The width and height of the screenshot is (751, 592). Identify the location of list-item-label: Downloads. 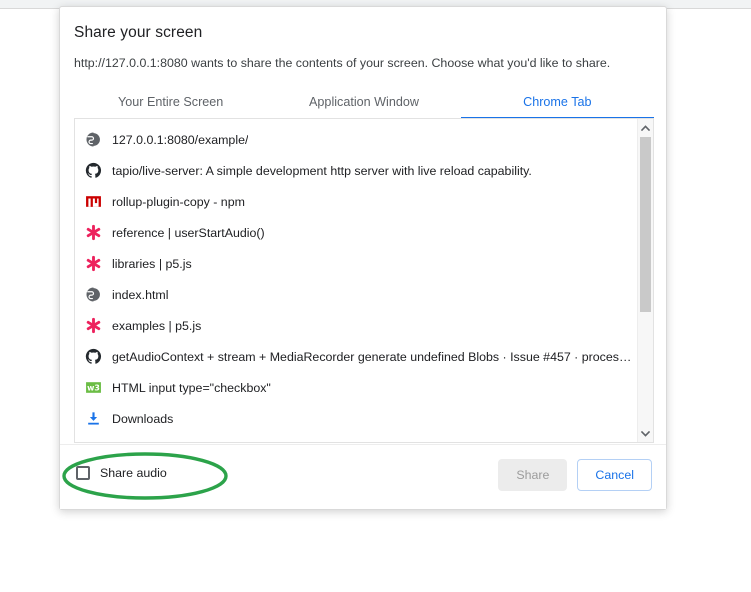
(143, 418).